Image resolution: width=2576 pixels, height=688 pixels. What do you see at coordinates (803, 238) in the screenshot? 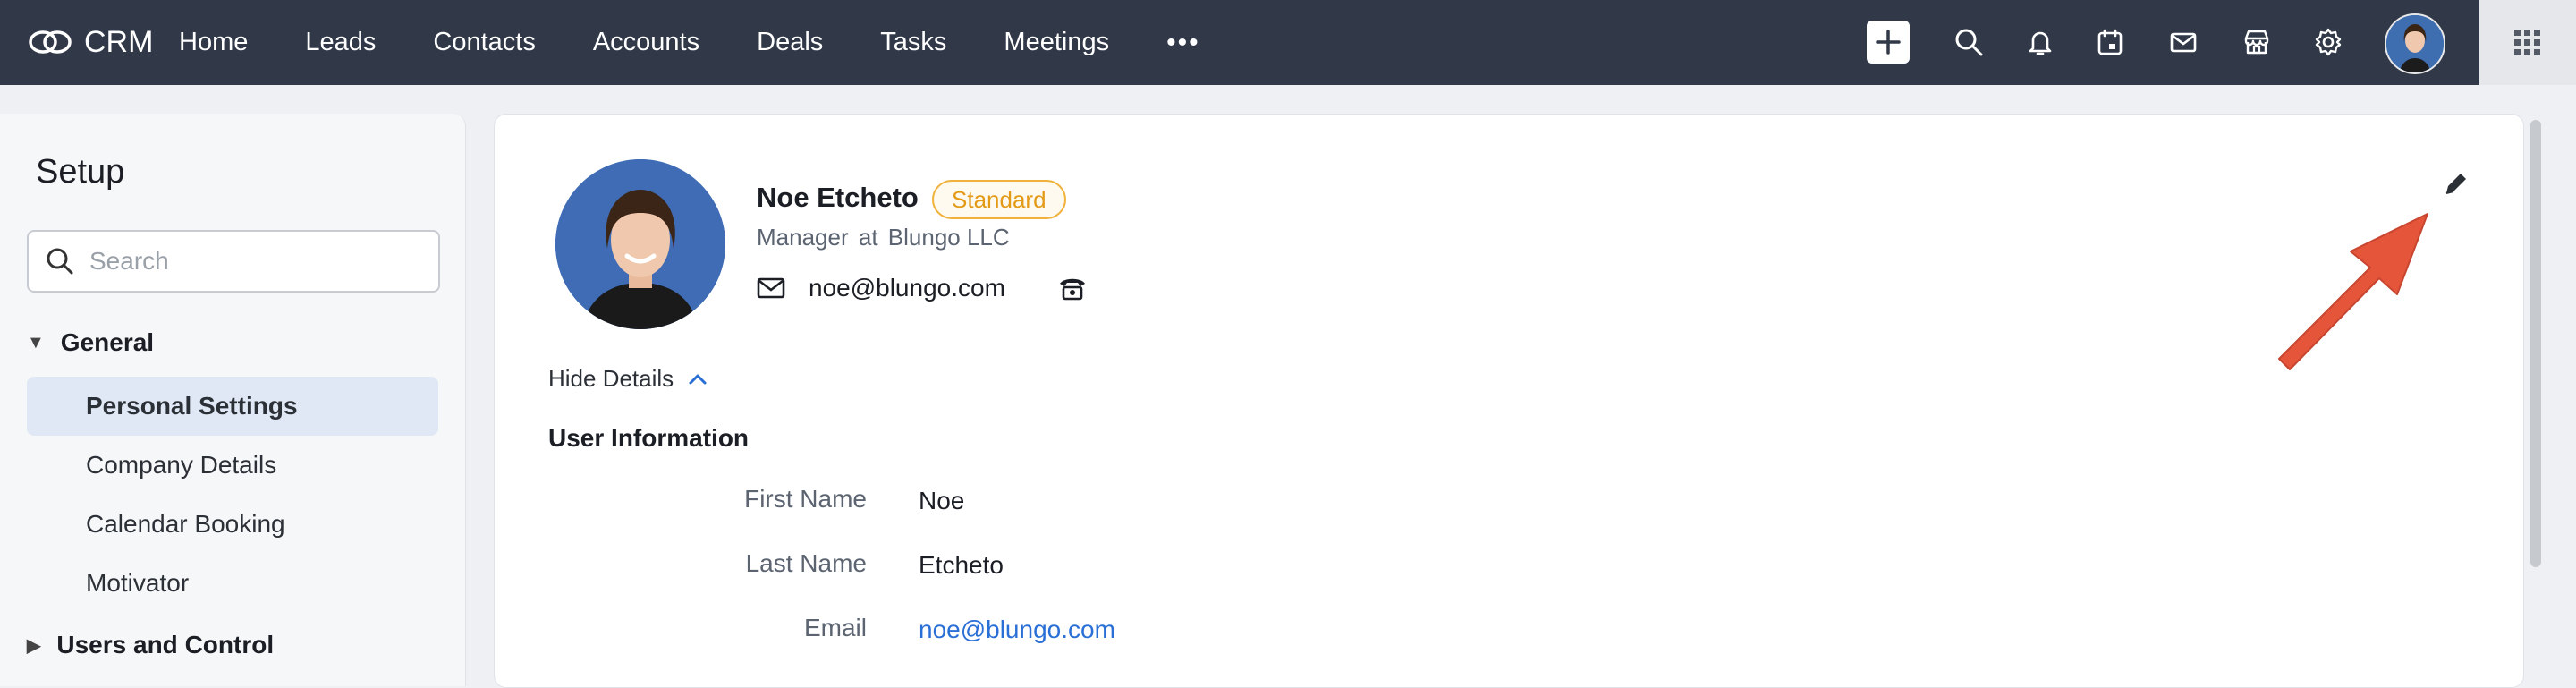
I see `role-title: Manager` at bounding box center [803, 238].